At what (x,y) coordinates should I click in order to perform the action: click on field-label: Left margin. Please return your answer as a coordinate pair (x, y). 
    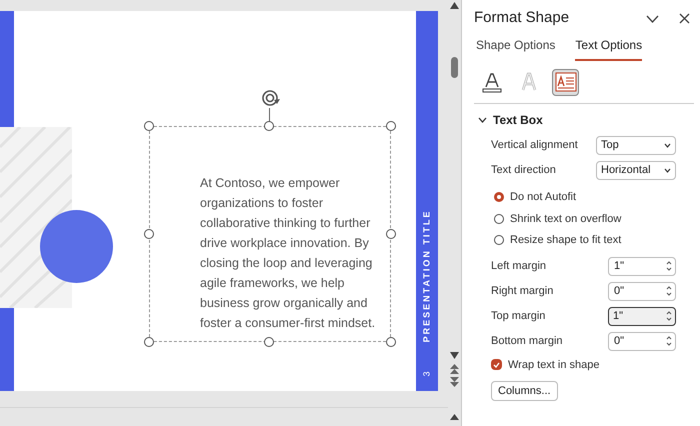
    Looking at the image, I should click on (518, 266).